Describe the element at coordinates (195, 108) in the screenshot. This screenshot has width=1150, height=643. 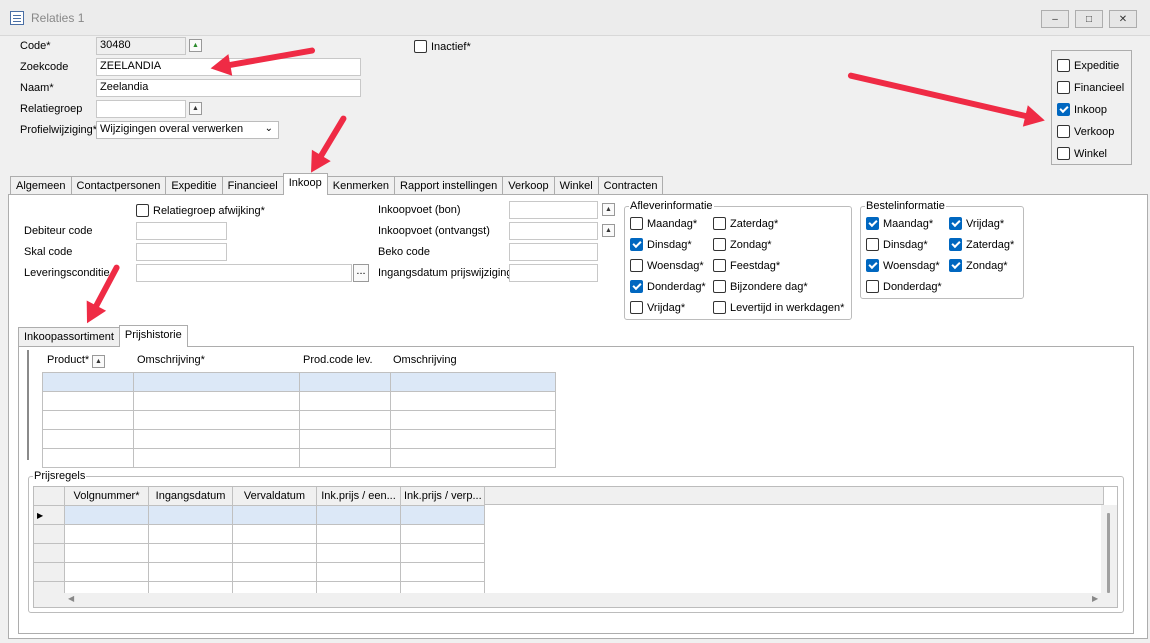
I see `relatiegroep-lookup-button: ▲` at that location.